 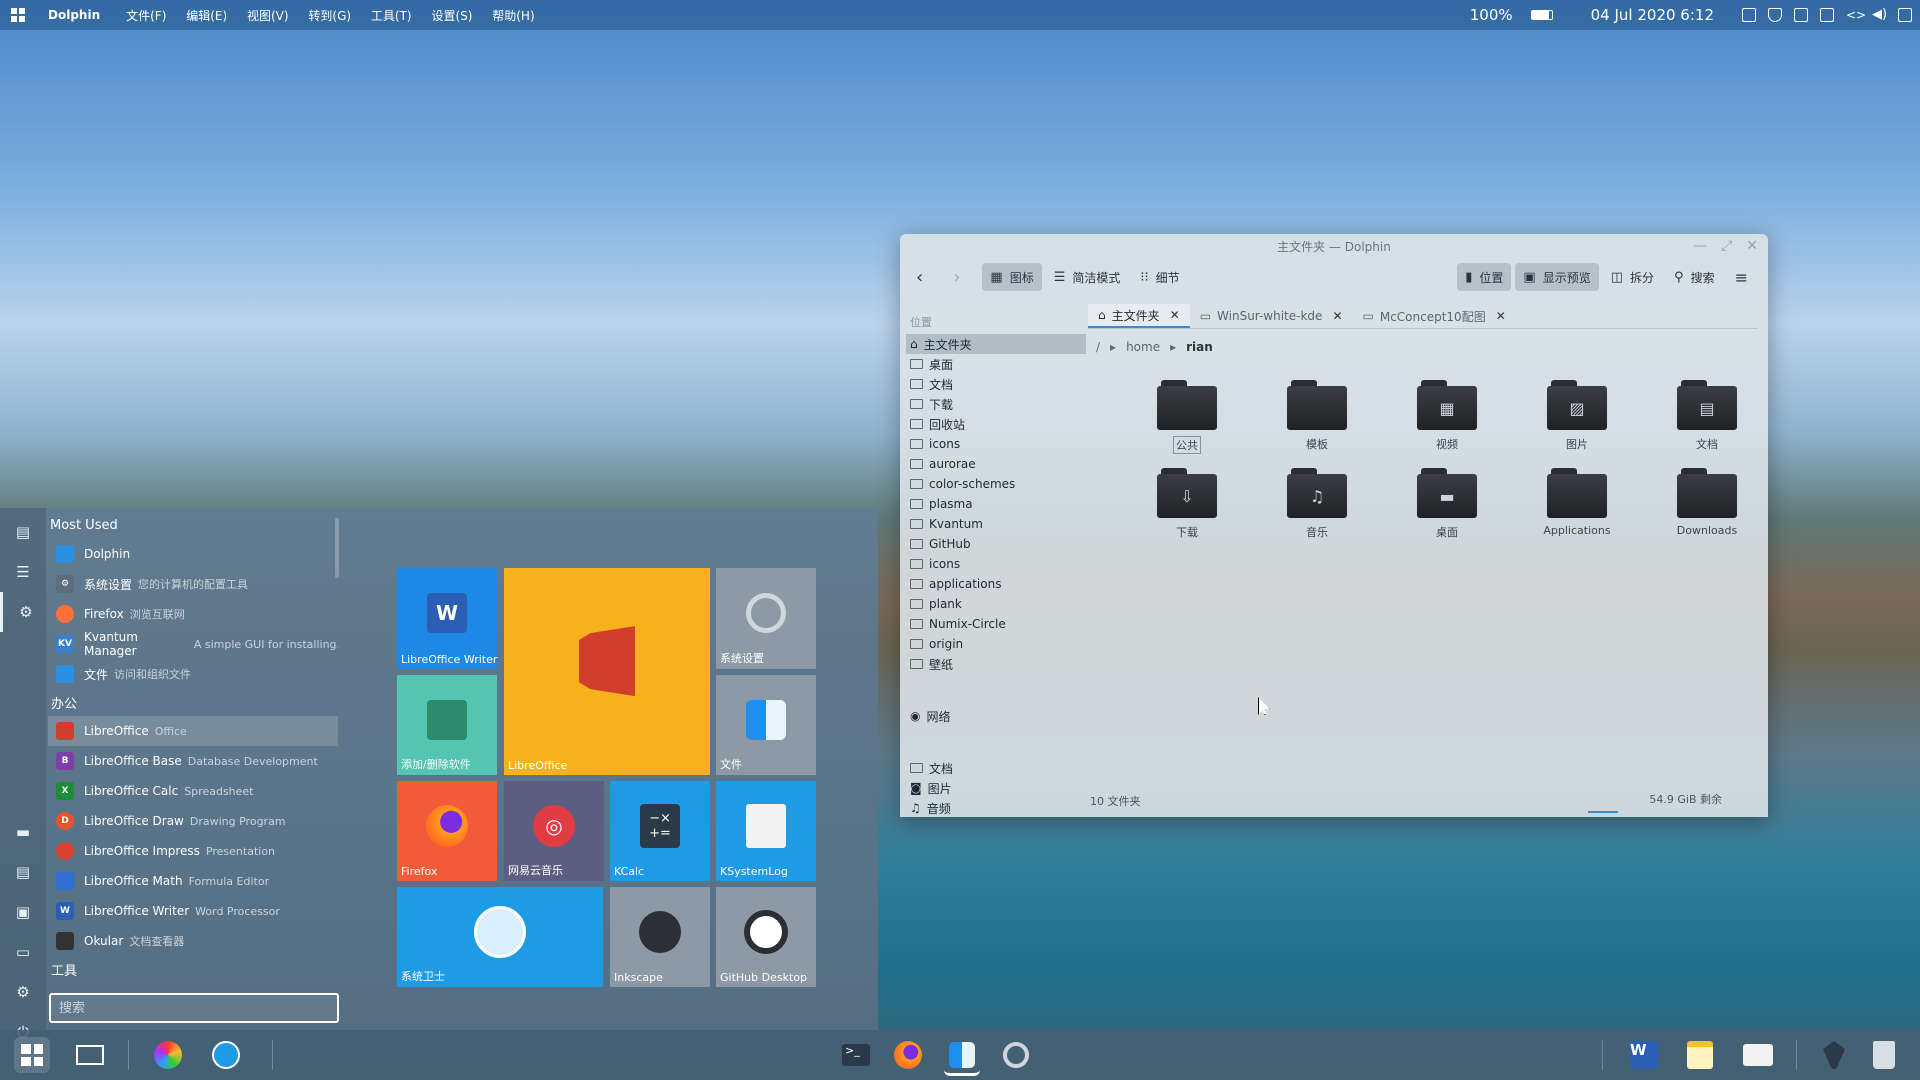 I want to click on back-button: ‹, so click(x=919, y=277).